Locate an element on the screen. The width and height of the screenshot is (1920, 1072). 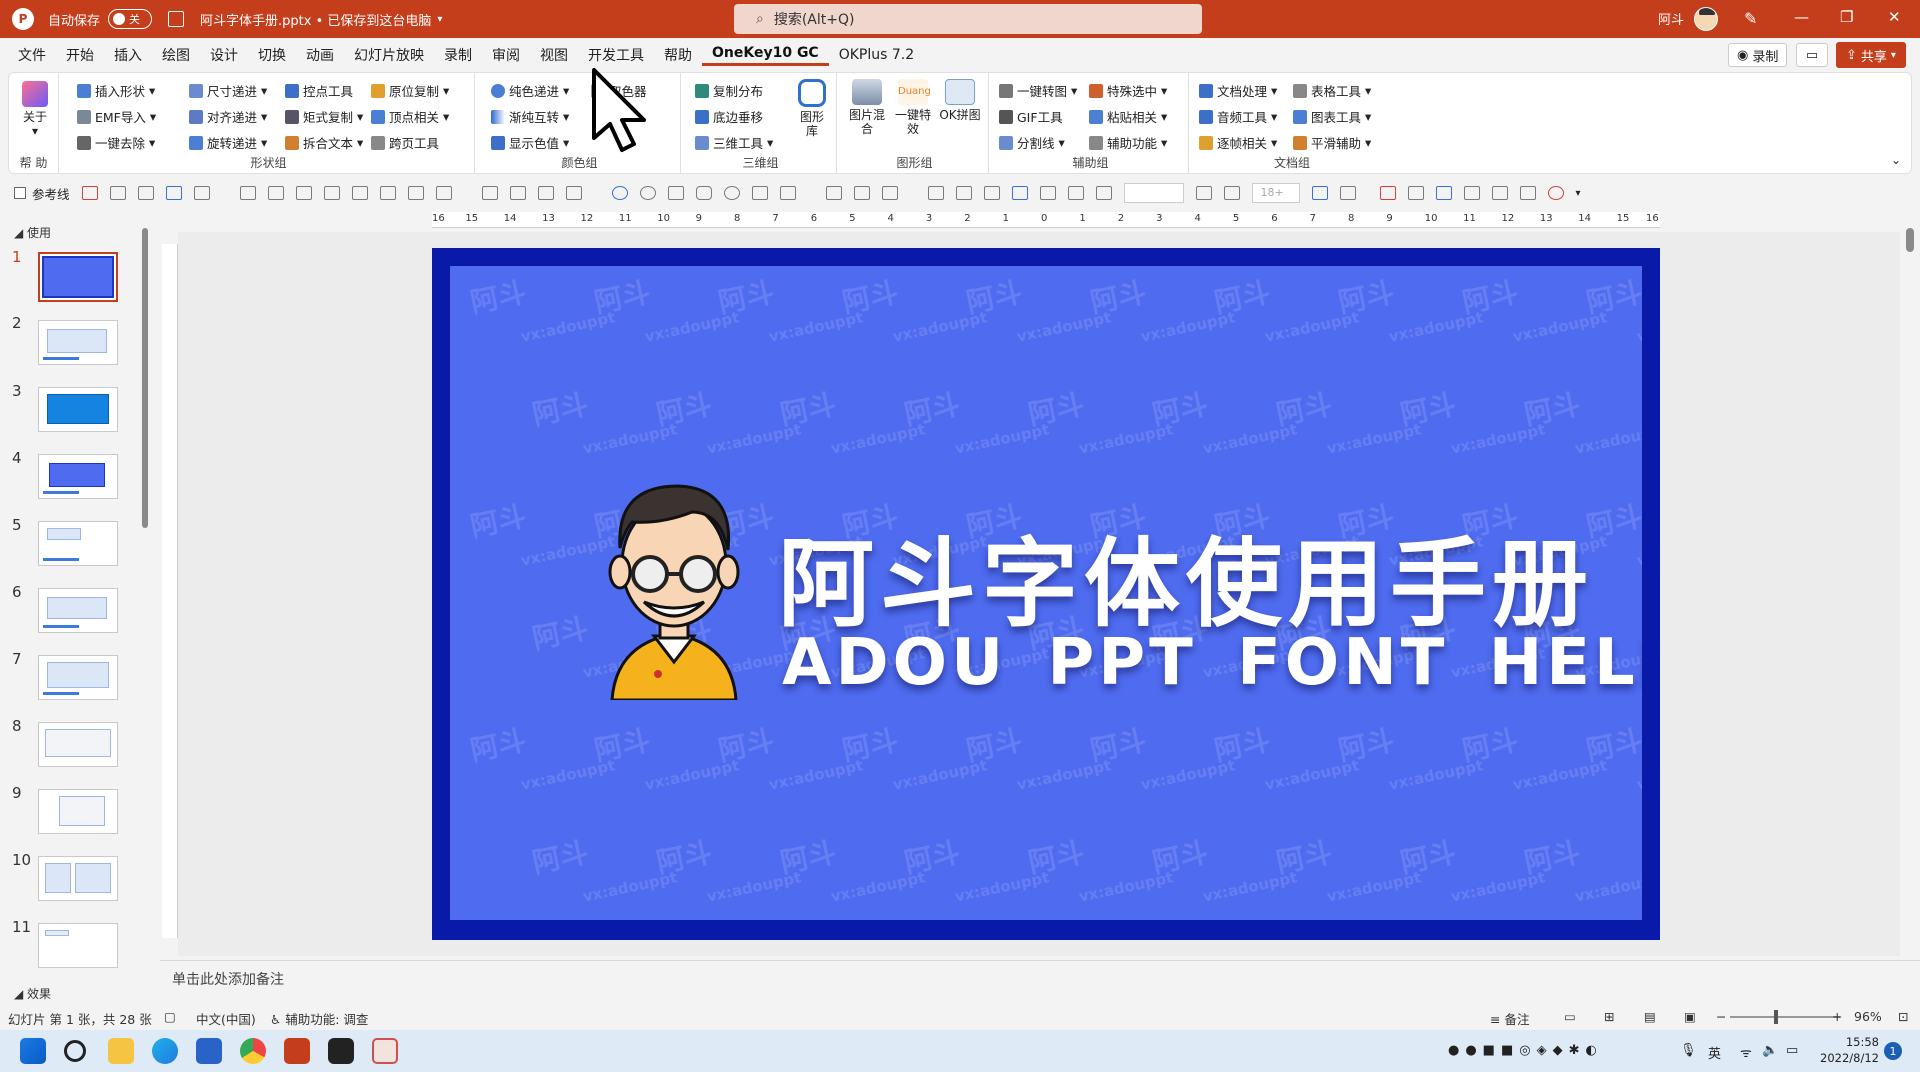
minimize-icon: — is located at coordinates (1801, 17).